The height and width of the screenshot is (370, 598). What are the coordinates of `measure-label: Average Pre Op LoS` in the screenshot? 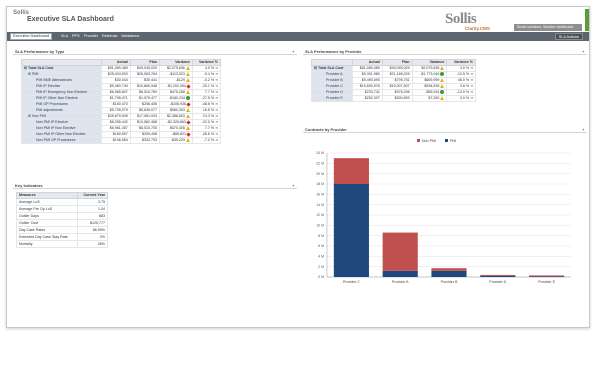 It's located at (47, 209).